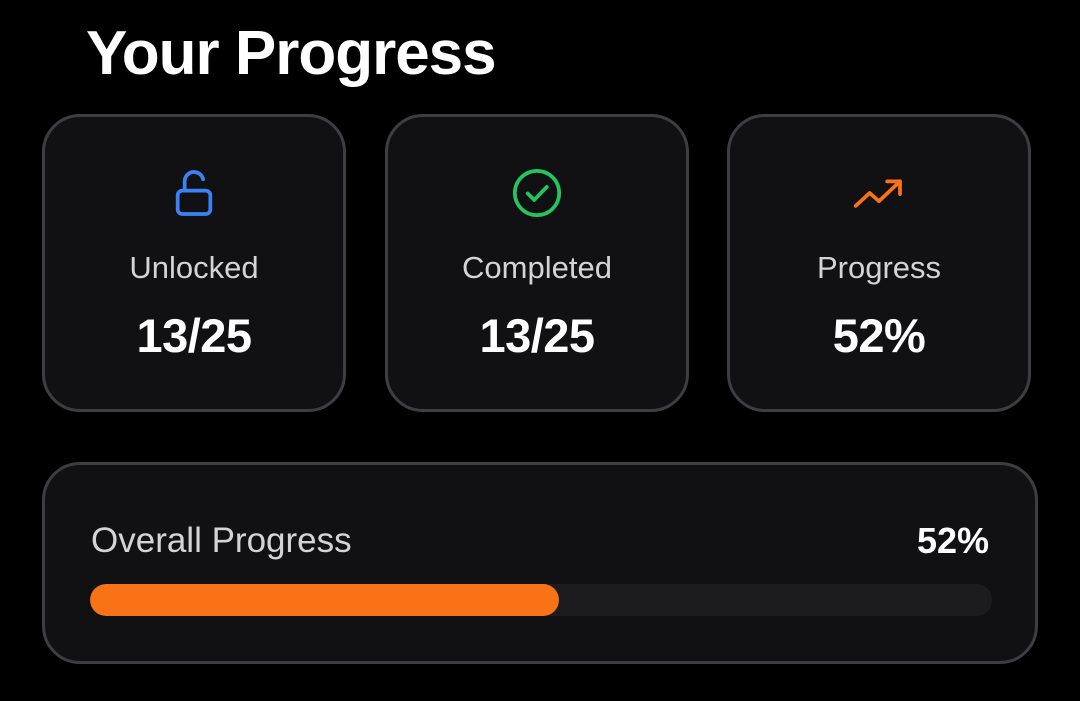 The width and height of the screenshot is (1080, 701). I want to click on check-circle-icon, so click(537, 193).